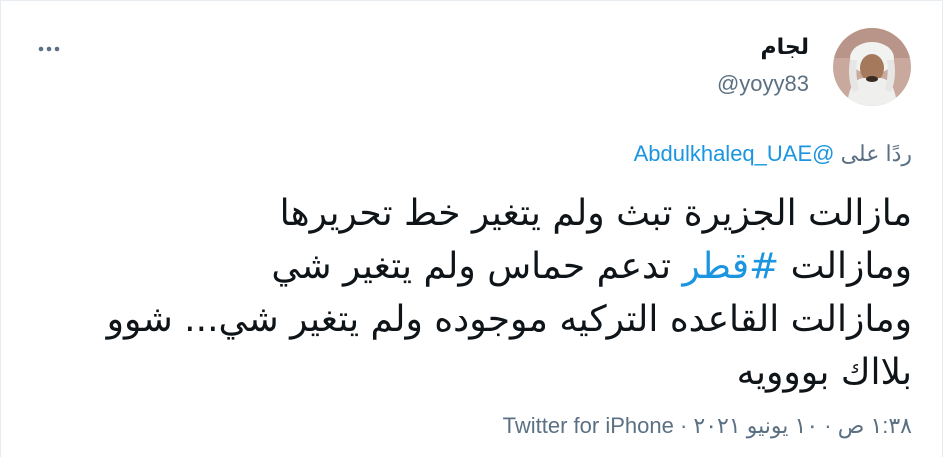 The image size is (943, 457). I want to click on tweet-source: Twitter for iPhone, so click(588, 425).